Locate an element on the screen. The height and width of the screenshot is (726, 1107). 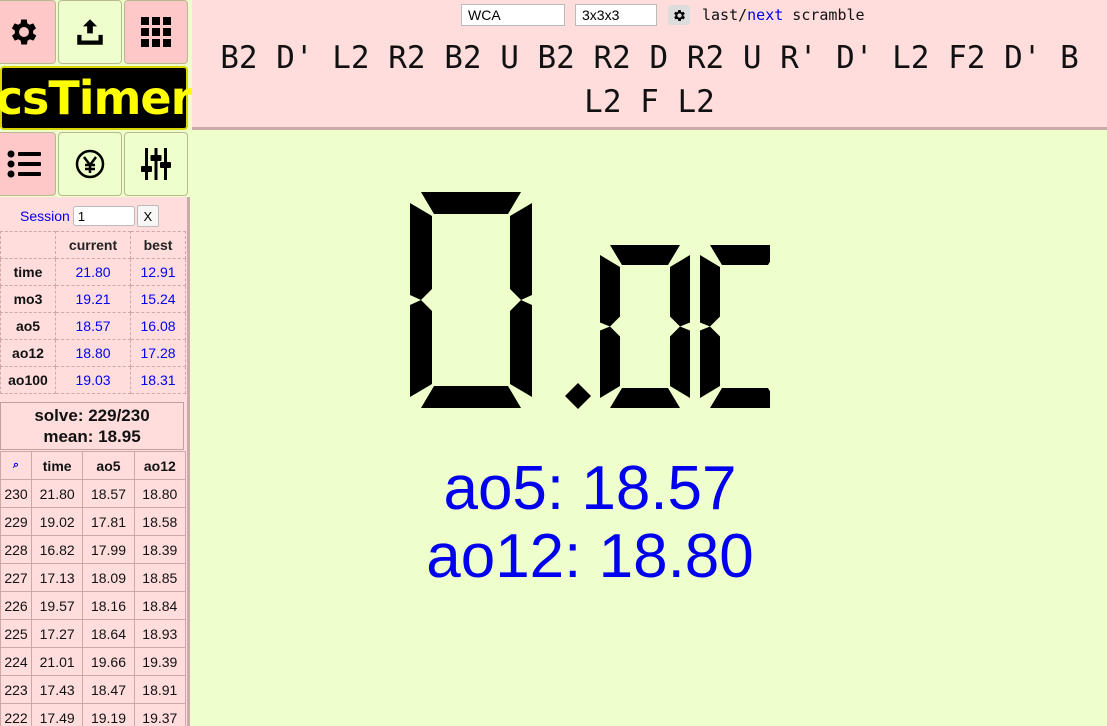
gear-icon is located at coordinates (679, 15).